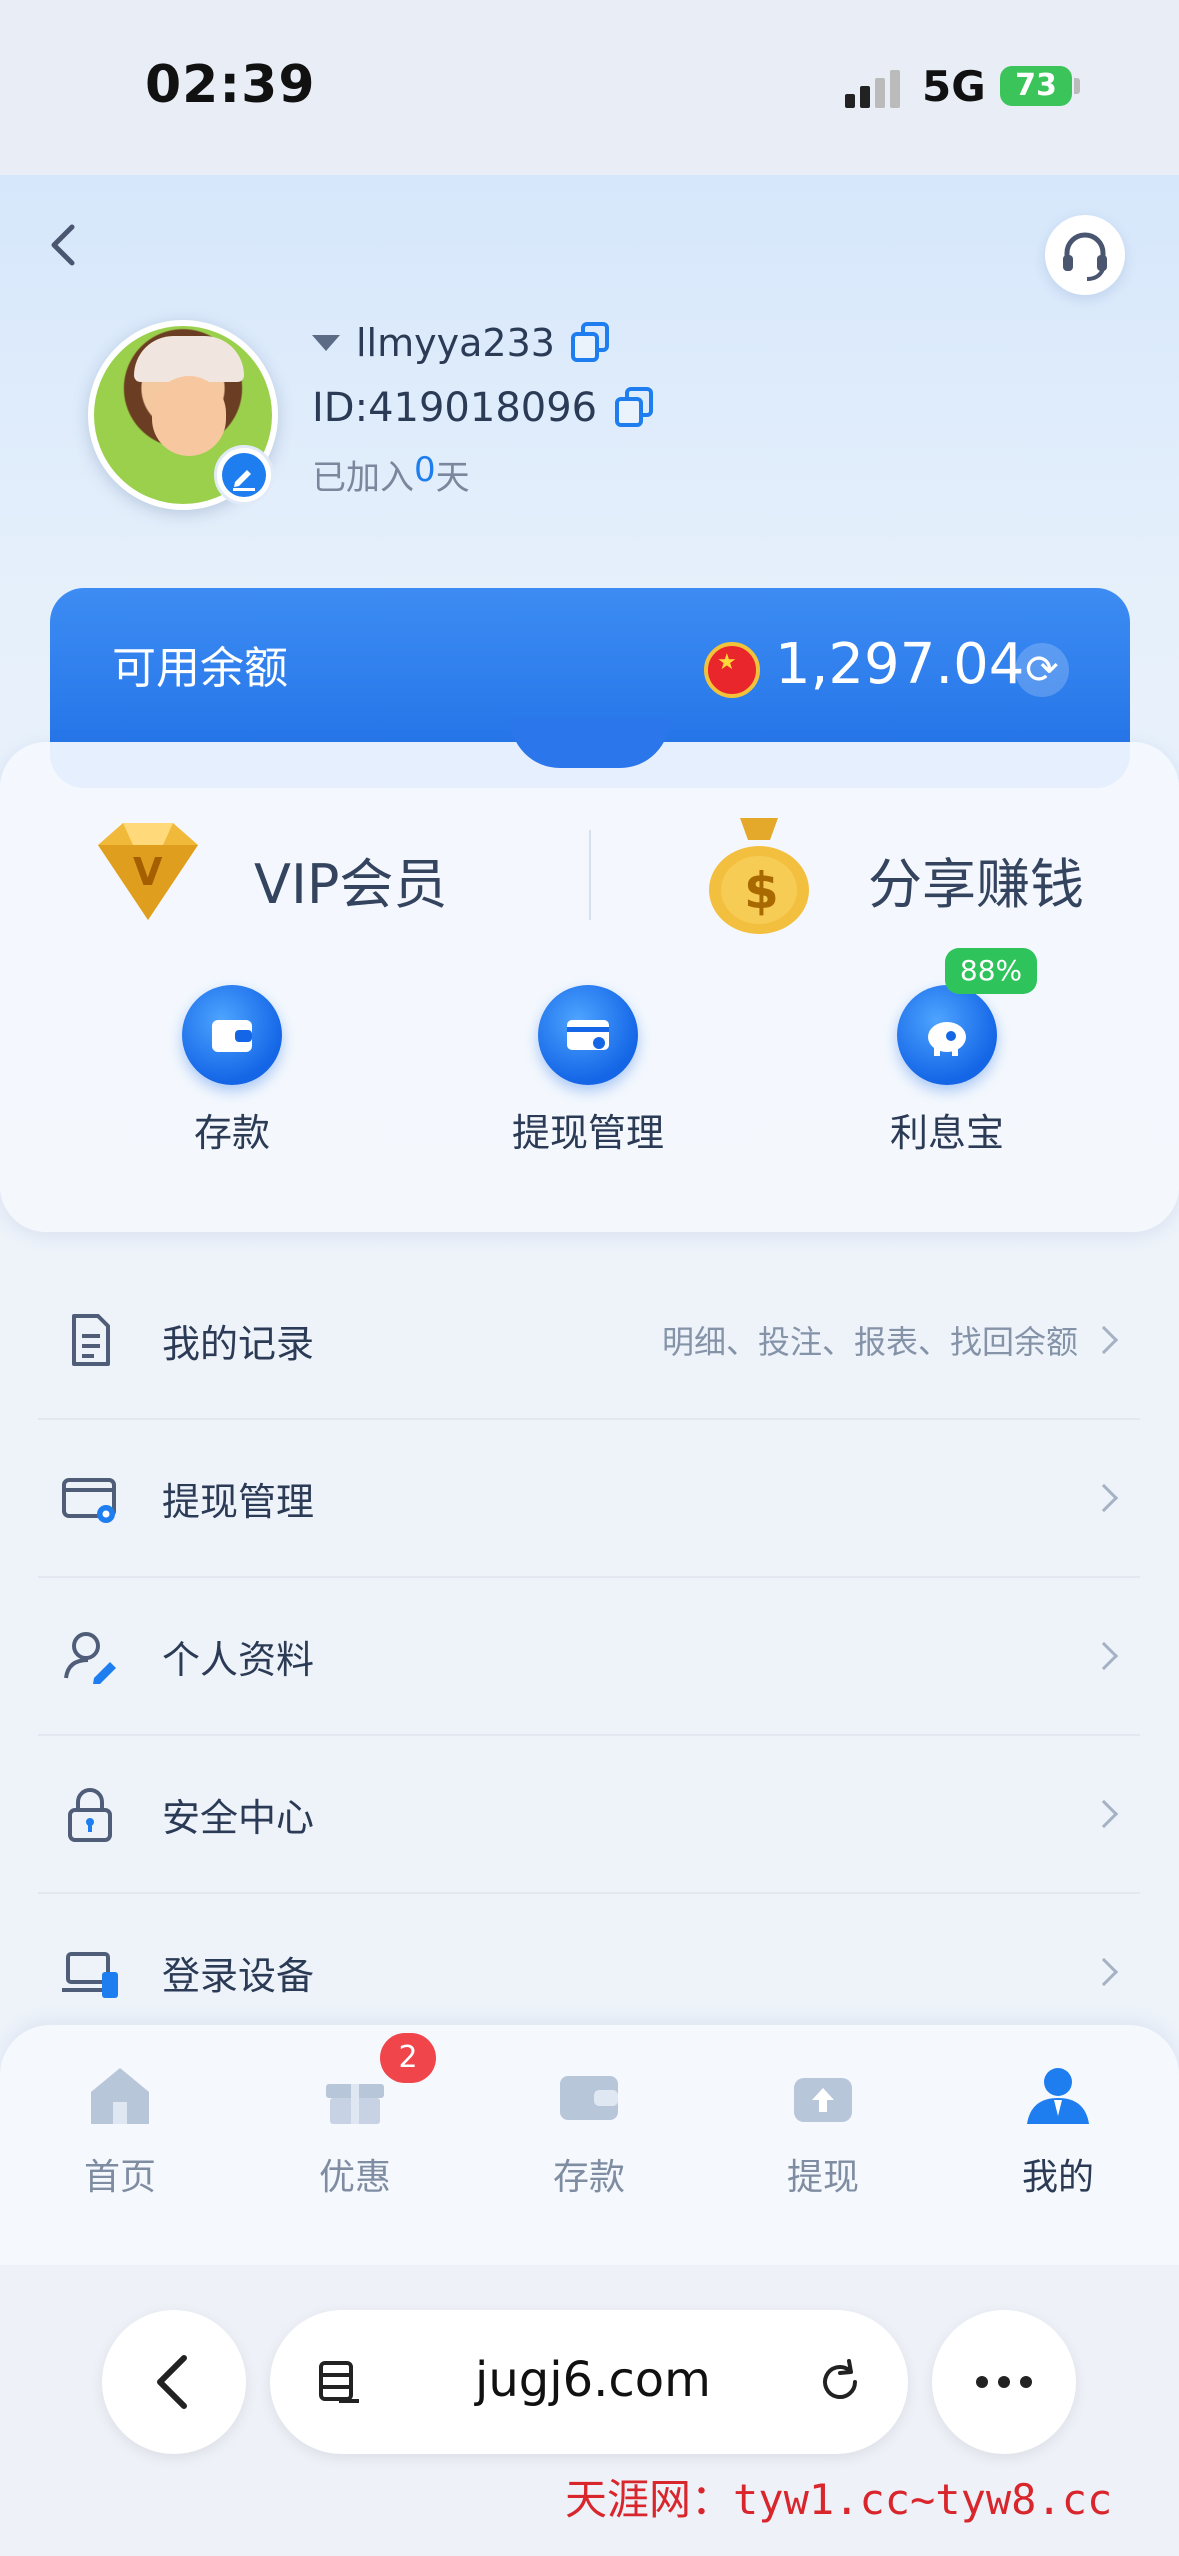 The image size is (1179, 2556). Describe the element at coordinates (408, 2058) in the screenshot. I see `promotions-count-badge: 2` at that location.